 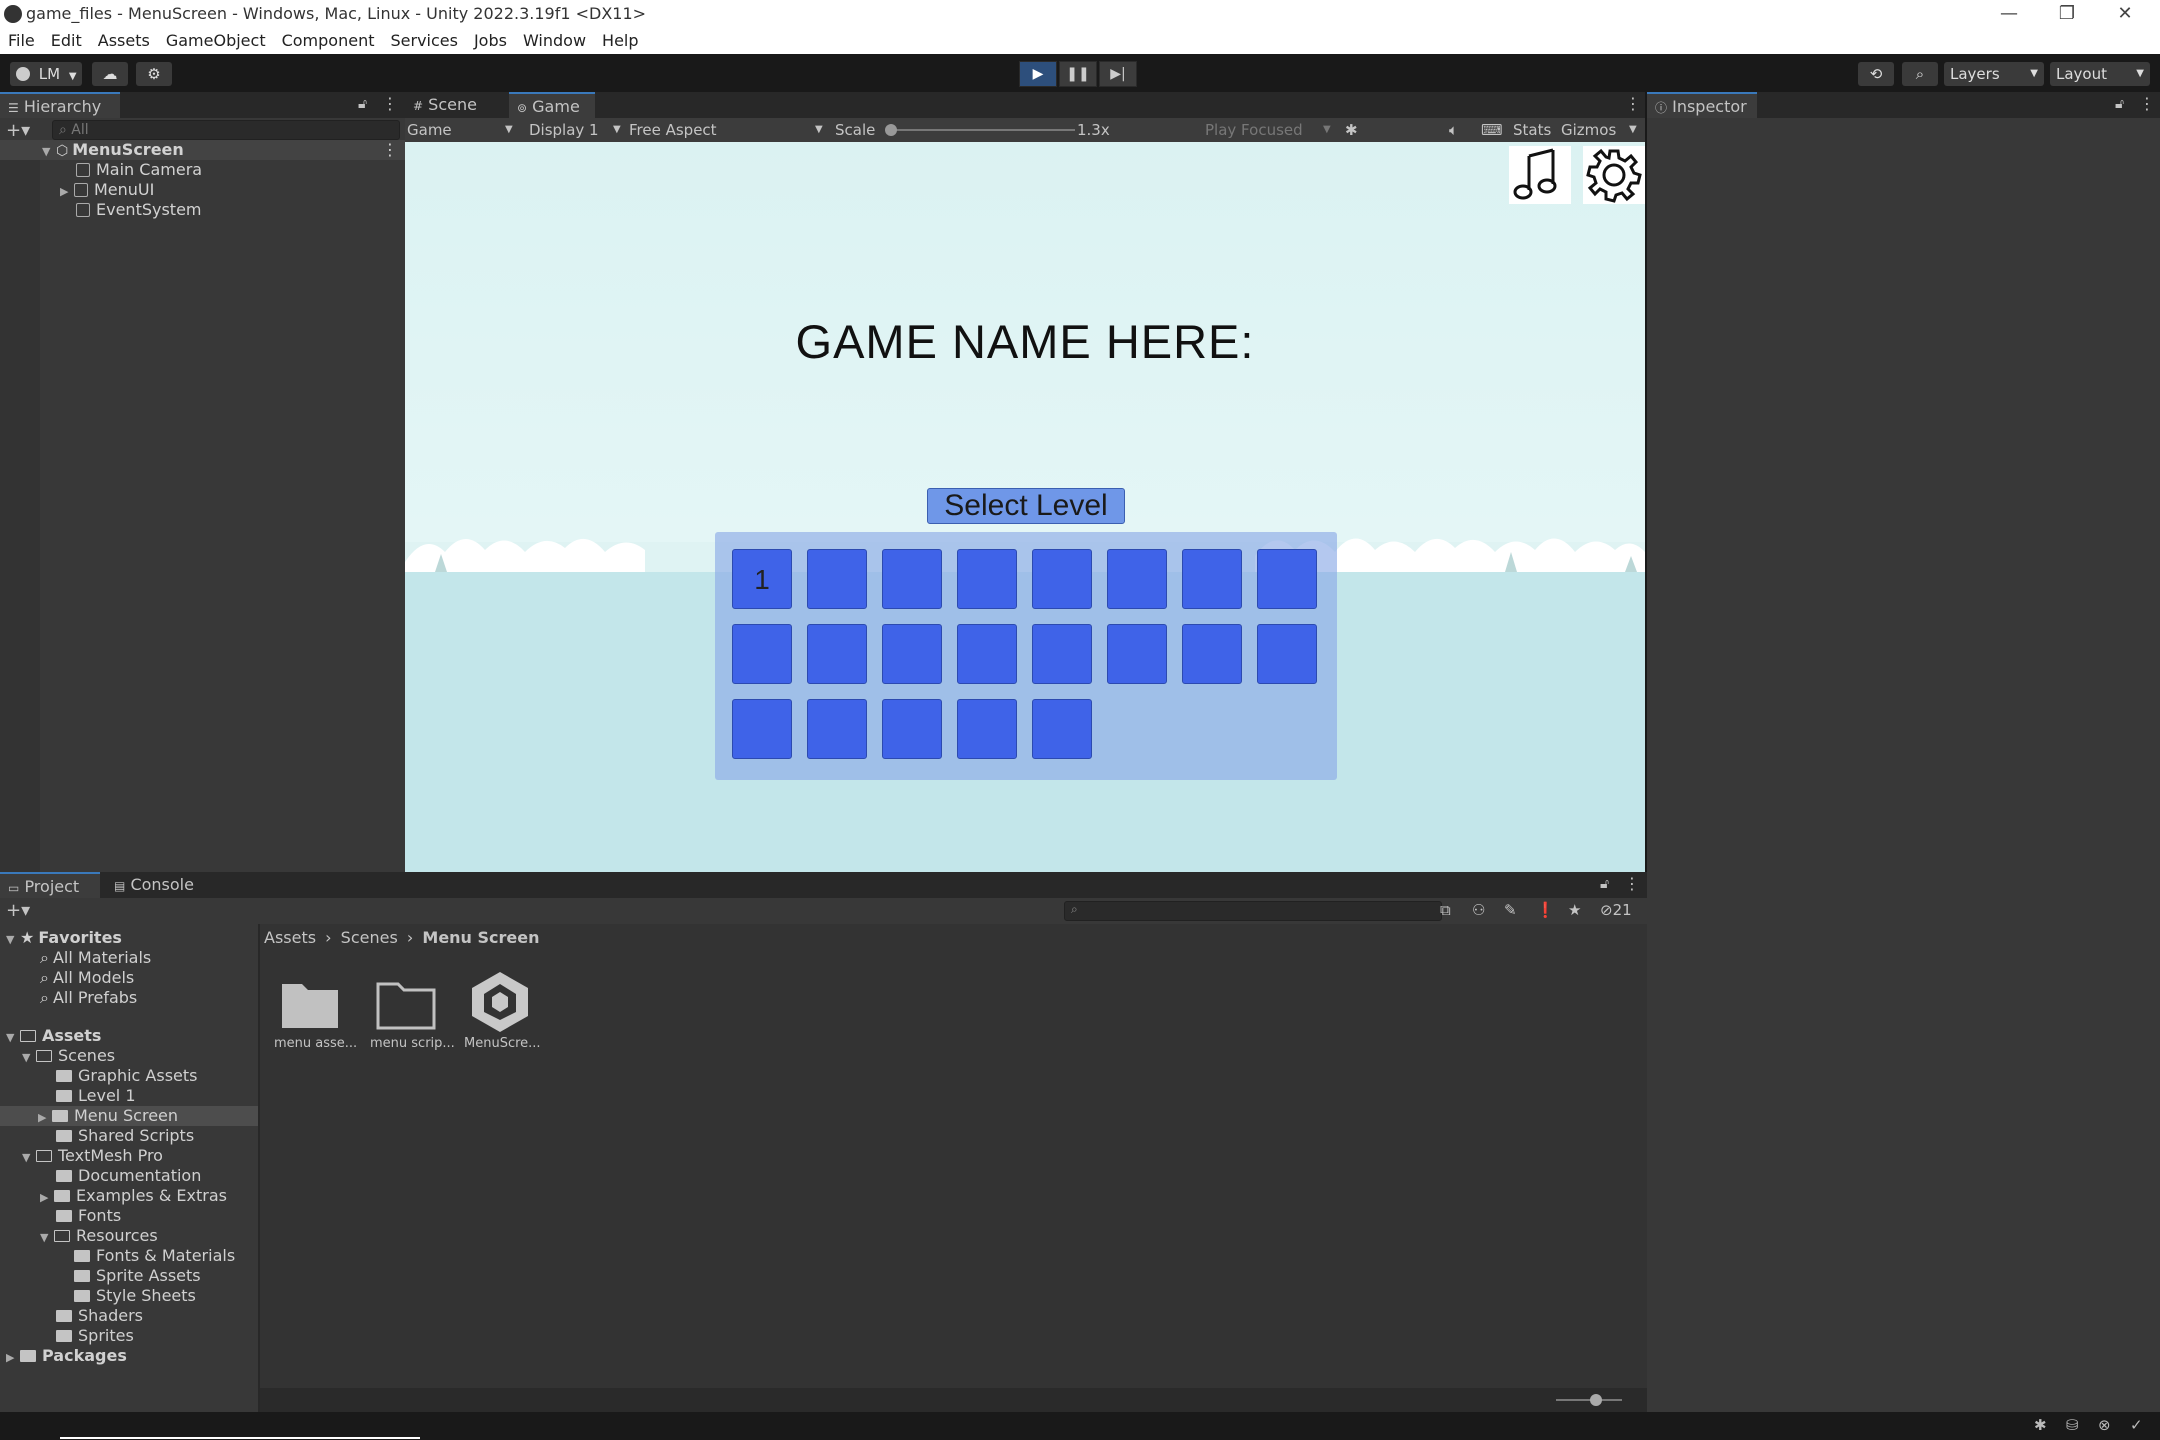 I want to click on create-asset-button: +▾, so click(x=18, y=910).